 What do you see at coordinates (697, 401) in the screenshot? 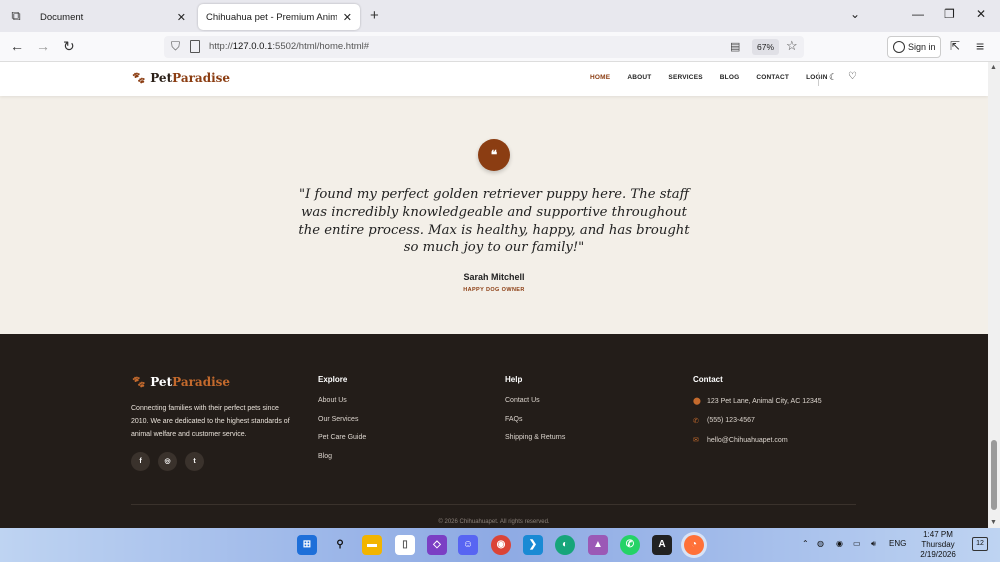
I see `location-pin-icon: ⬤` at bounding box center [697, 401].